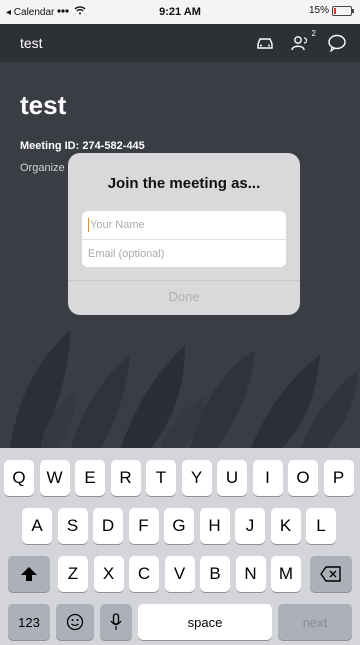  I want to click on shift-key, so click(29, 574).